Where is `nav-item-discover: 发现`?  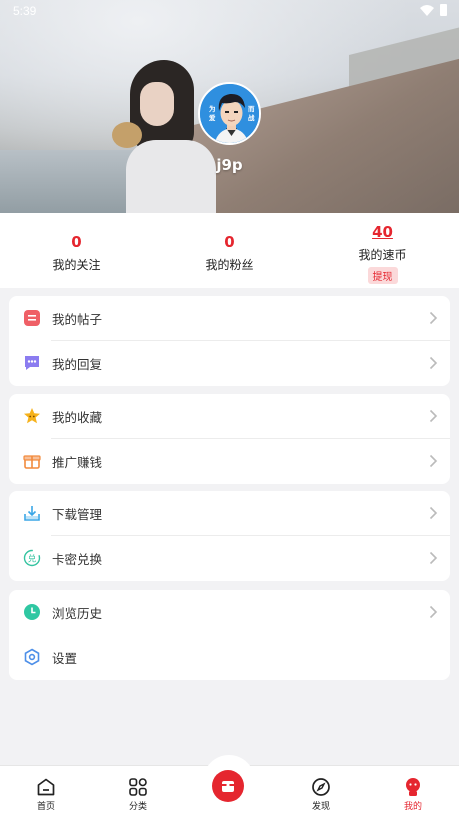
nav-item-discover: 发现 is located at coordinates (321, 791).